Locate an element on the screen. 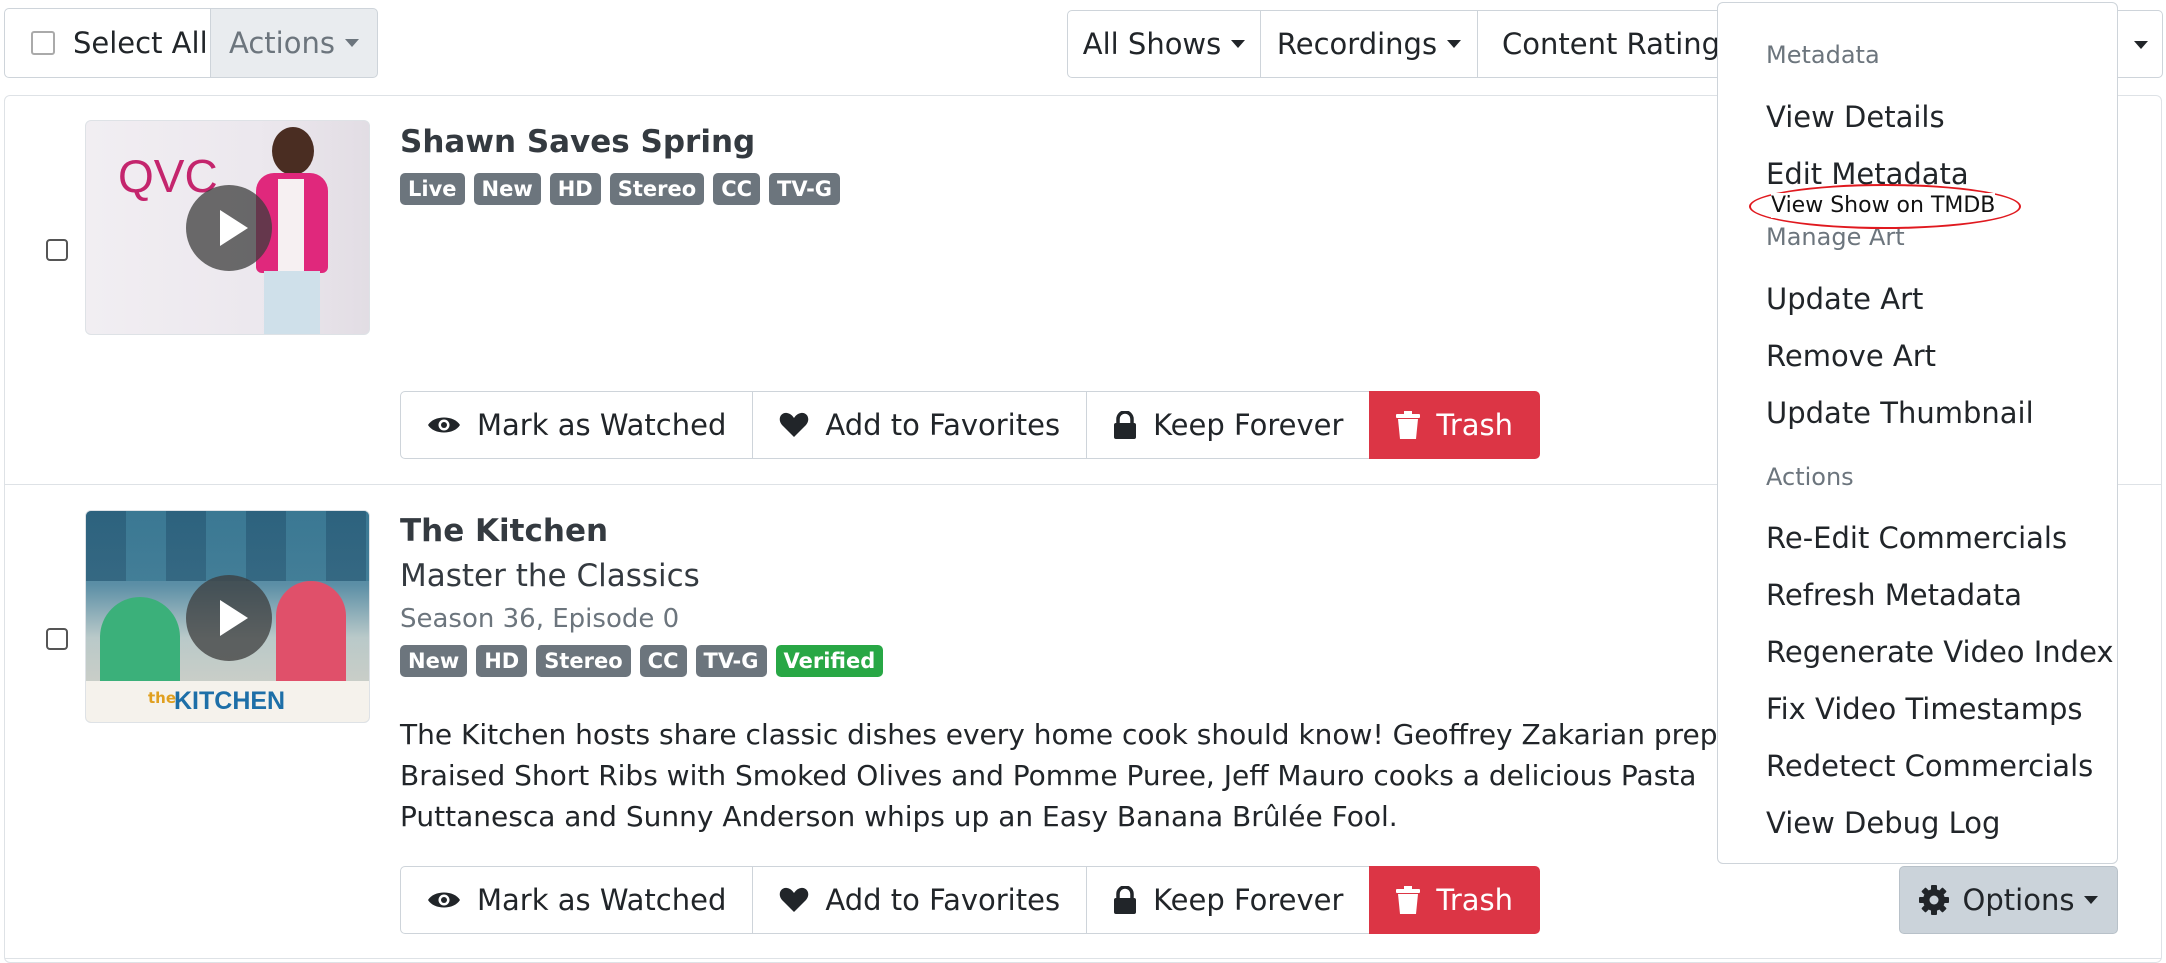 The height and width of the screenshot is (963, 2166). season-episode: Season 36, Episode 0 is located at coordinates (540, 619).